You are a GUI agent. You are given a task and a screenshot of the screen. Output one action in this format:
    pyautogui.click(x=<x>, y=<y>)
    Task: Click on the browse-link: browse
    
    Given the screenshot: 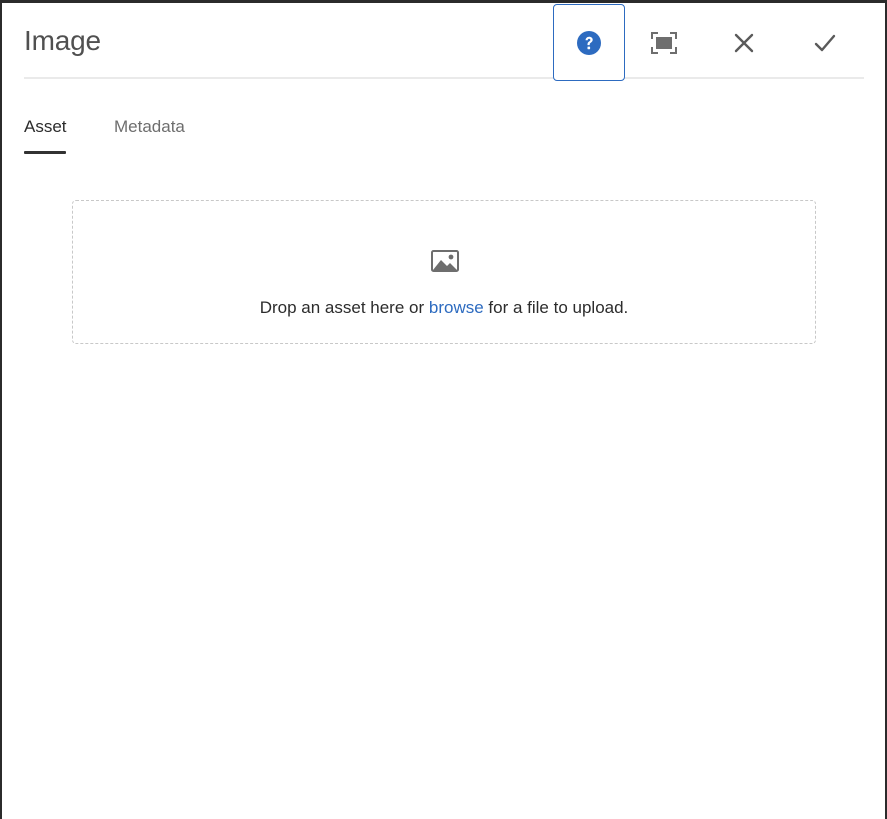 What is the action you would take?
    pyautogui.click(x=456, y=307)
    